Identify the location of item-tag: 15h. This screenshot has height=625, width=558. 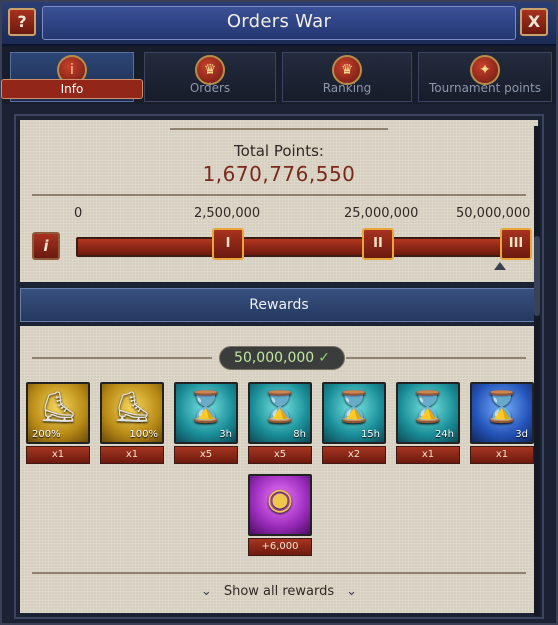
(370, 434).